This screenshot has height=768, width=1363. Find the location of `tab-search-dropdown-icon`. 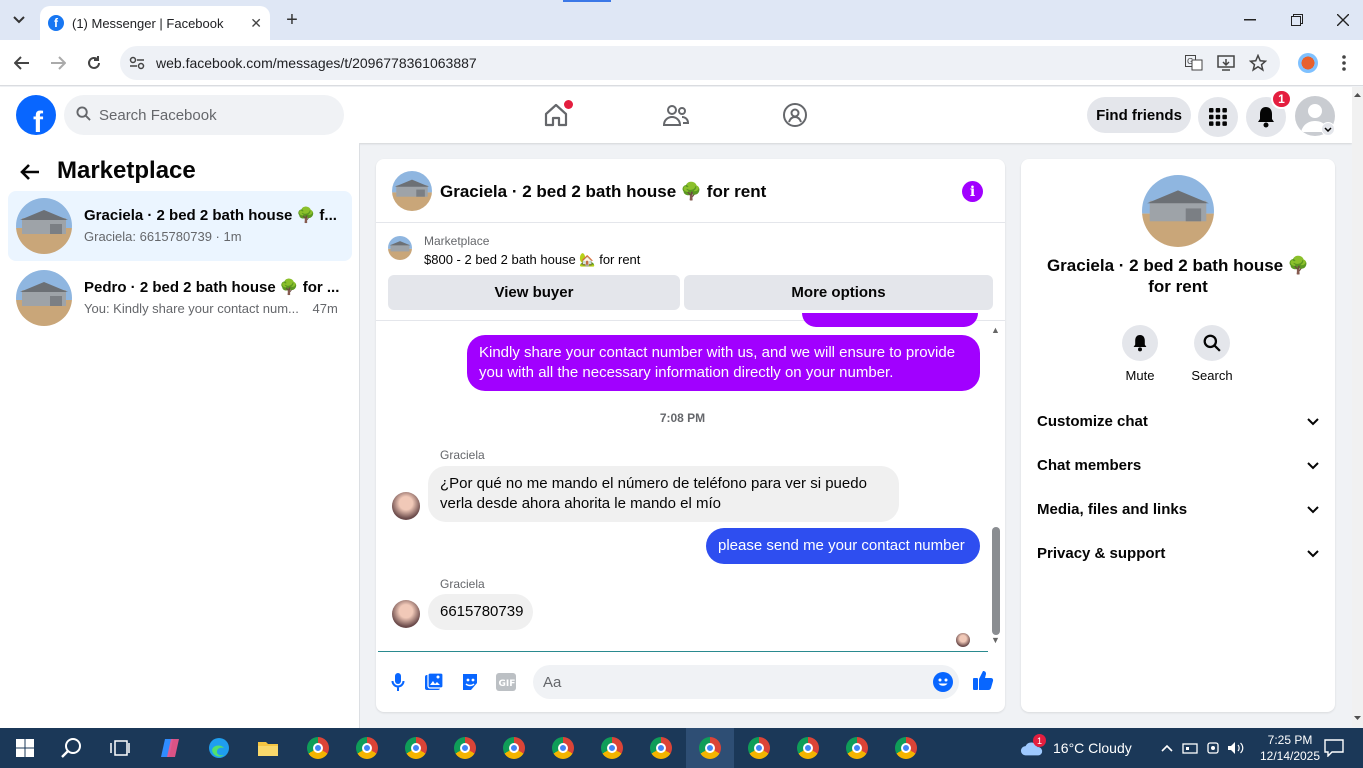

tab-search-dropdown-icon is located at coordinates (19, 20).